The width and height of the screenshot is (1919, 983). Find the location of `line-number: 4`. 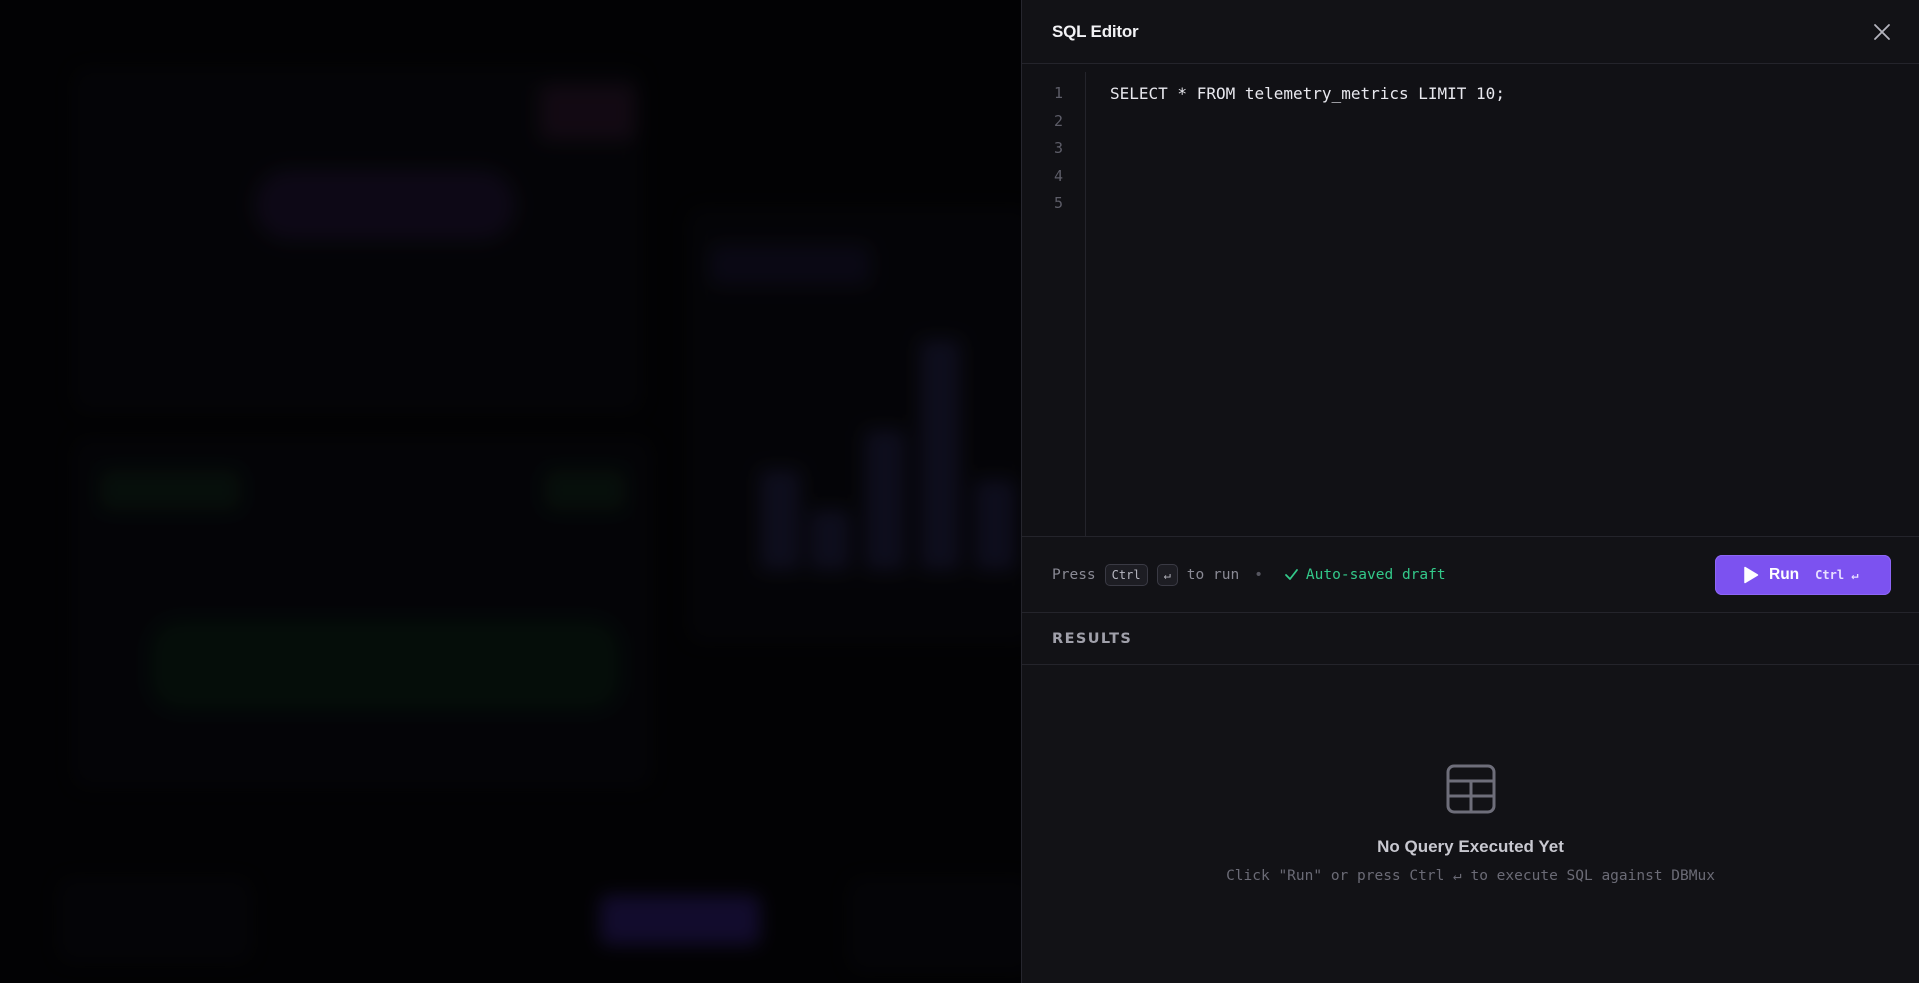

line-number: 4 is located at coordinates (1058, 175).